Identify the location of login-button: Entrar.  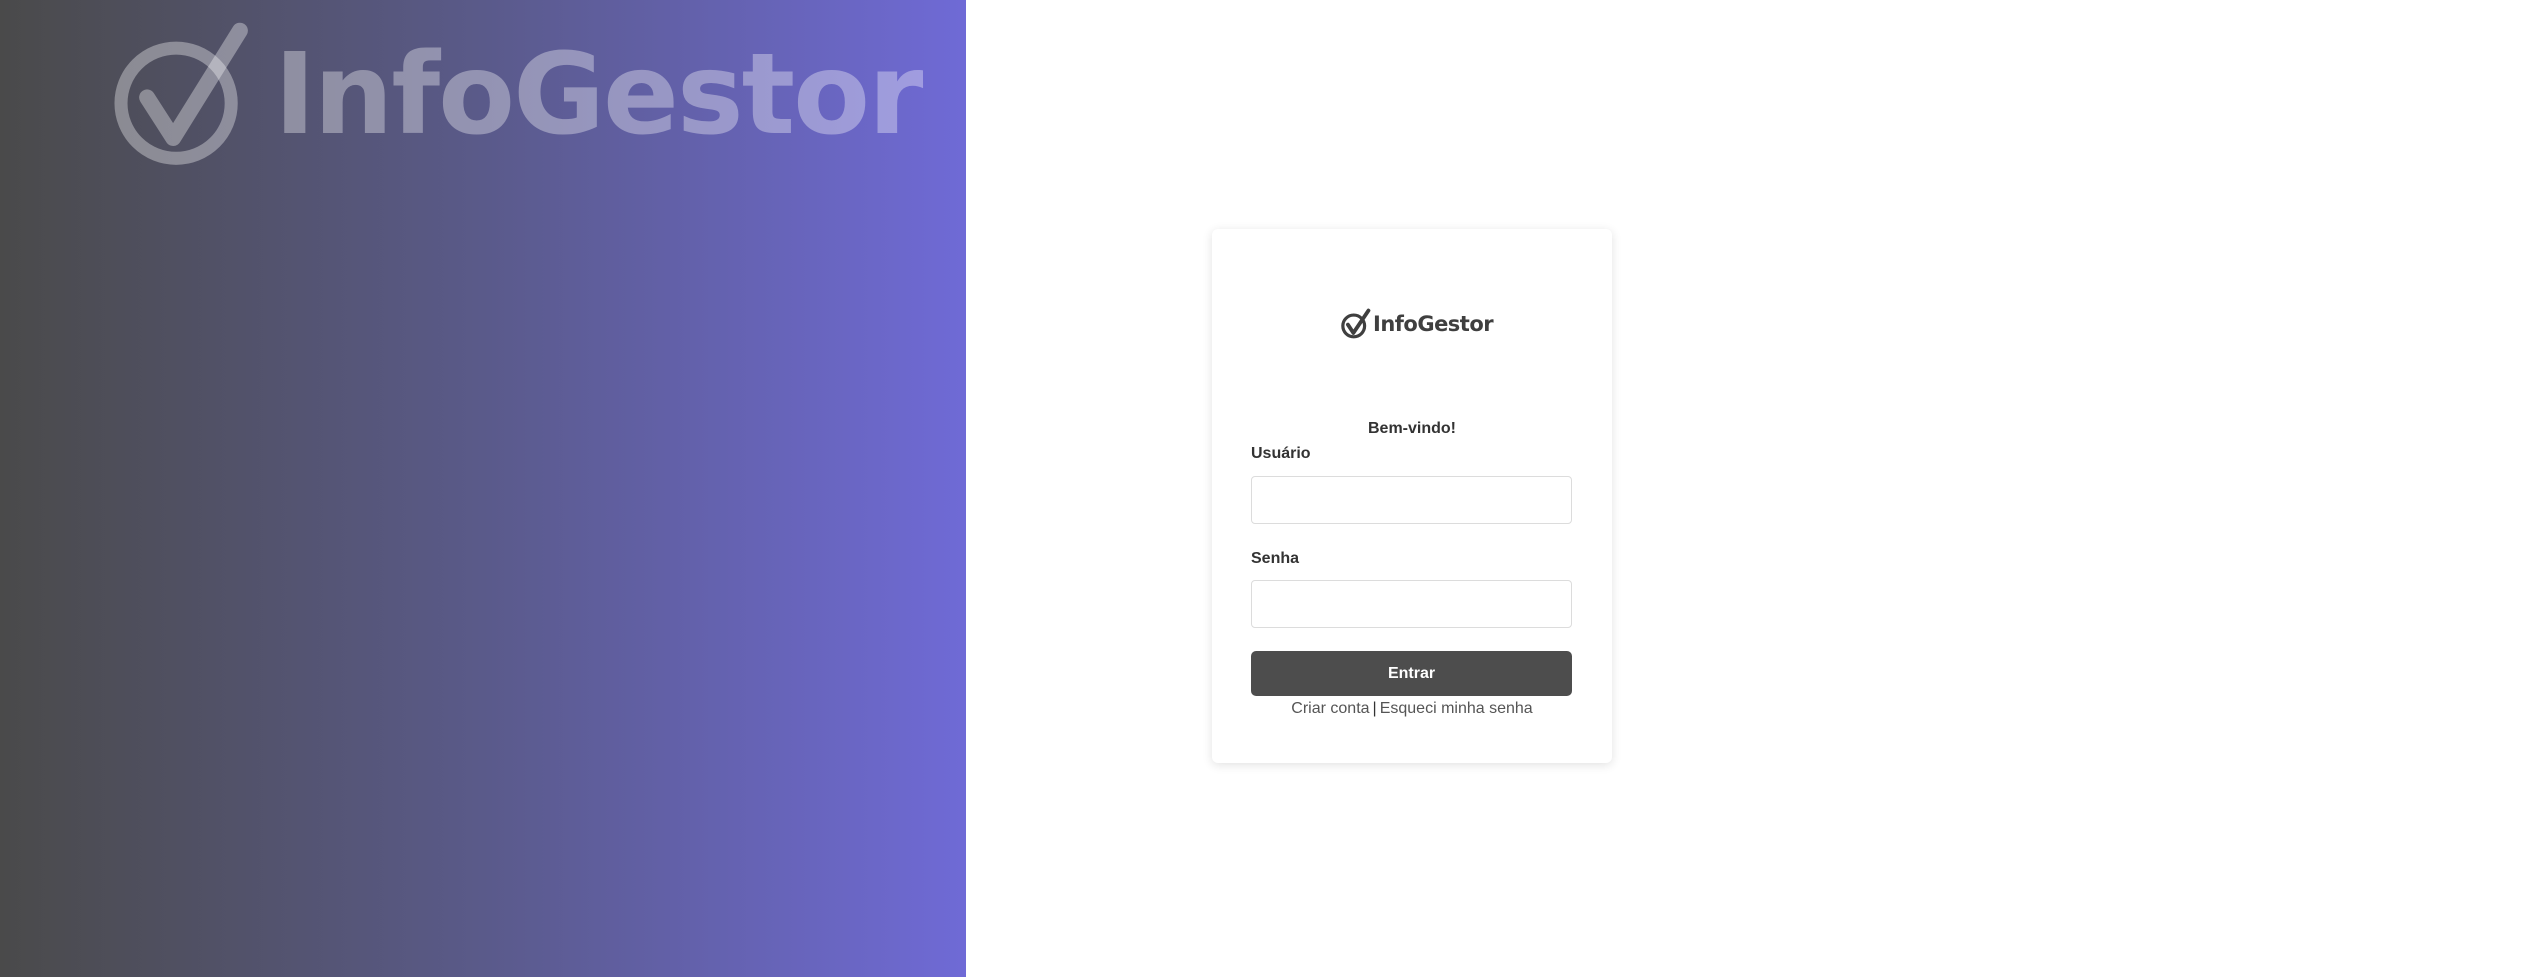
(1411, 673).